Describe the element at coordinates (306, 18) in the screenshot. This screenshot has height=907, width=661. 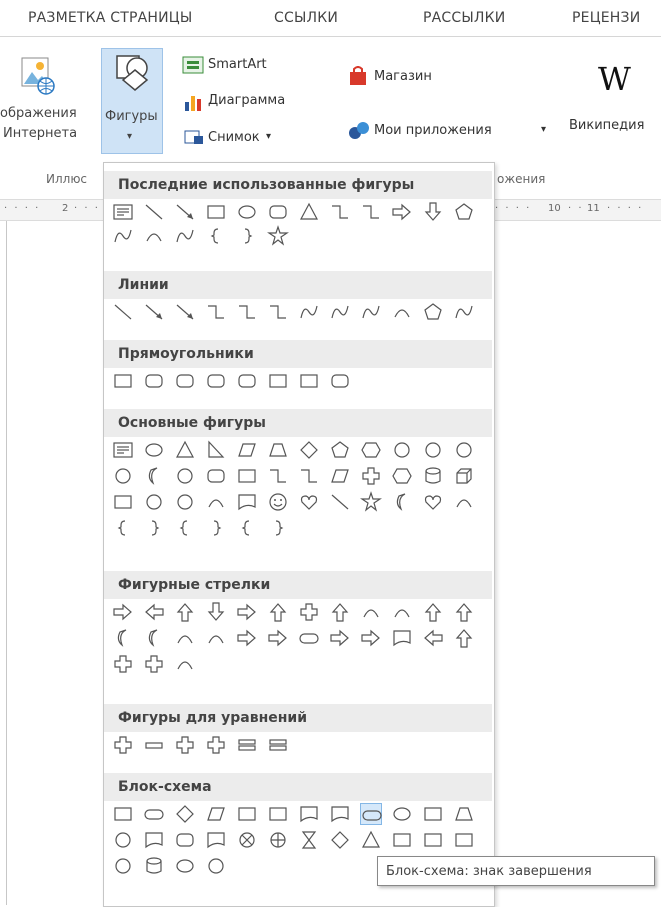
I see `tab-references: ССЫЛКИ` at that location.